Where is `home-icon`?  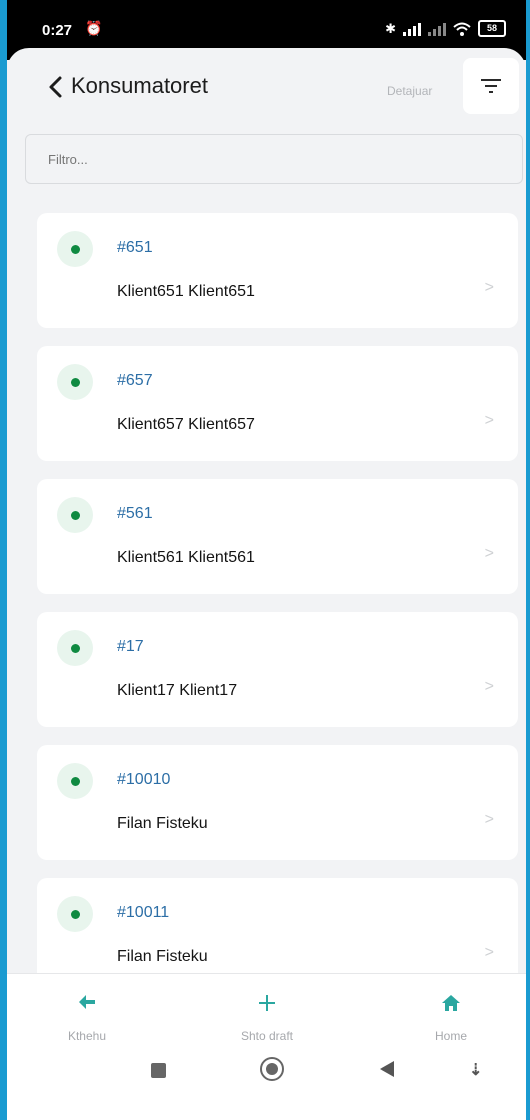 home-icon is located at coordinates (451, 1005).